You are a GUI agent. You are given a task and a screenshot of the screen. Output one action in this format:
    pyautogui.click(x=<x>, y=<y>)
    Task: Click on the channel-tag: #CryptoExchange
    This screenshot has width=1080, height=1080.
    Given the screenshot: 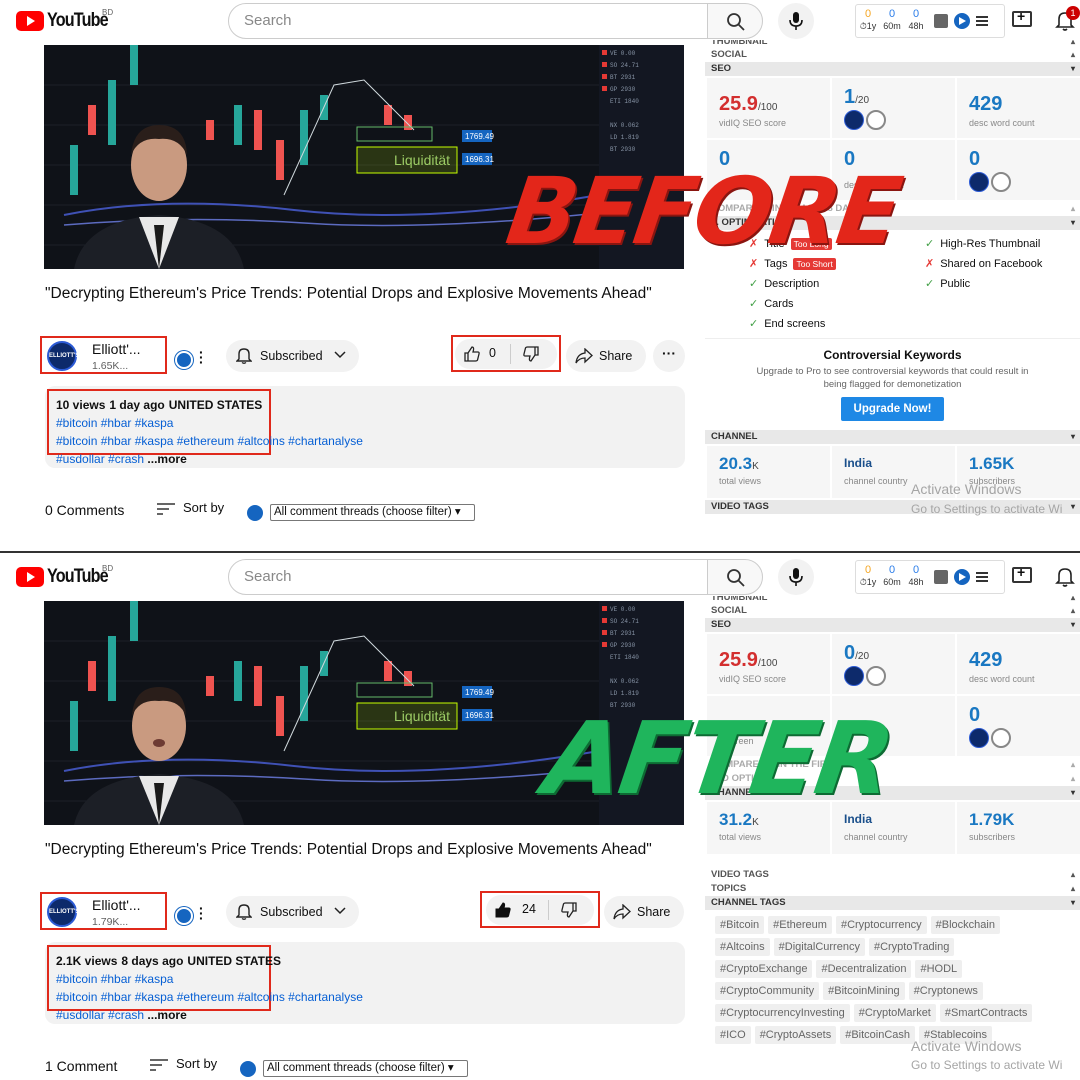 What is the action you would take?
    pyautogui.click(x=764, y=969)
    